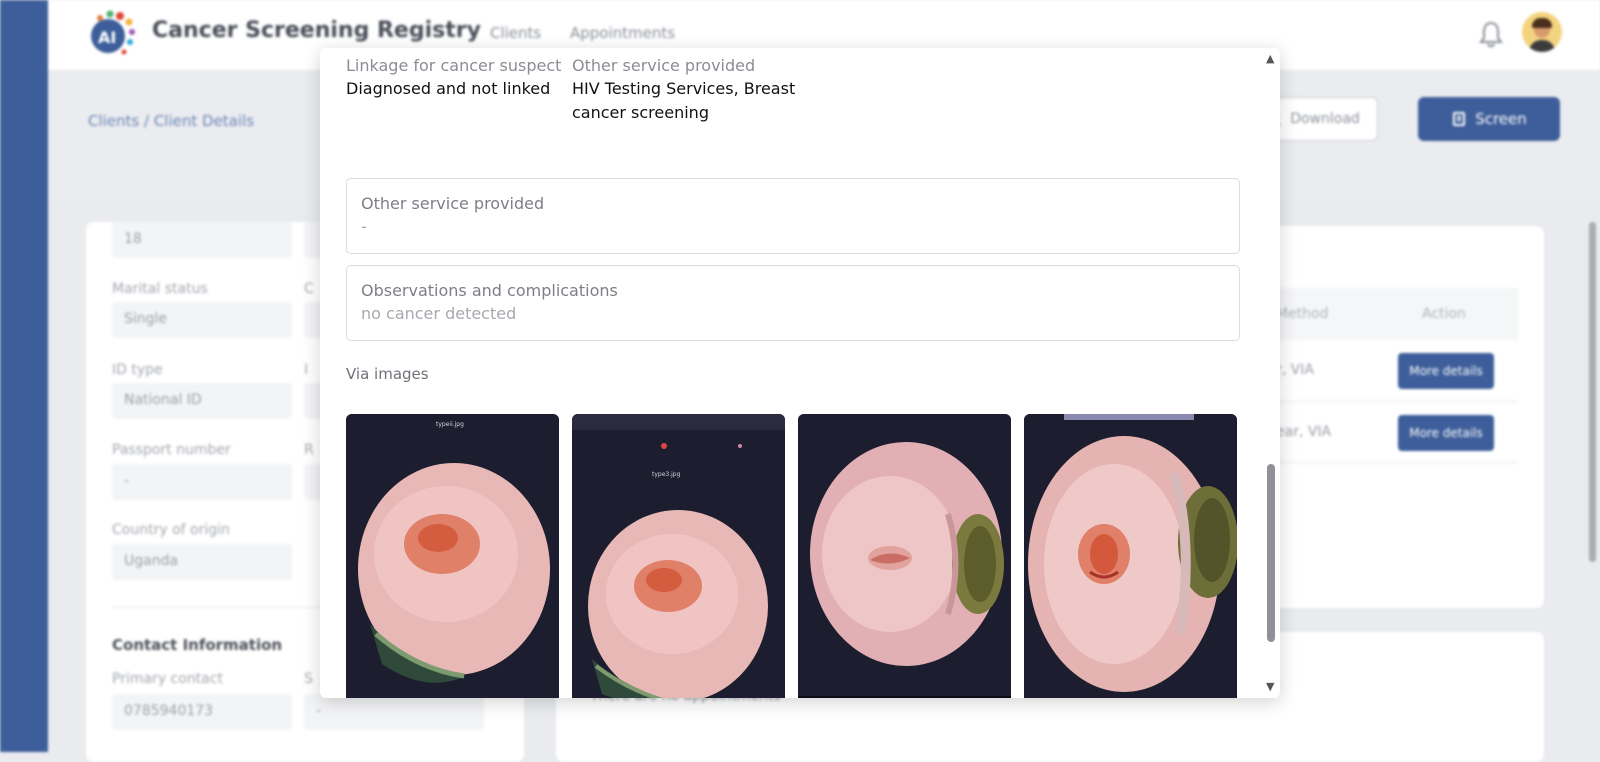  I want to click on other-service-box: Other service provided -, so click(793, 216).